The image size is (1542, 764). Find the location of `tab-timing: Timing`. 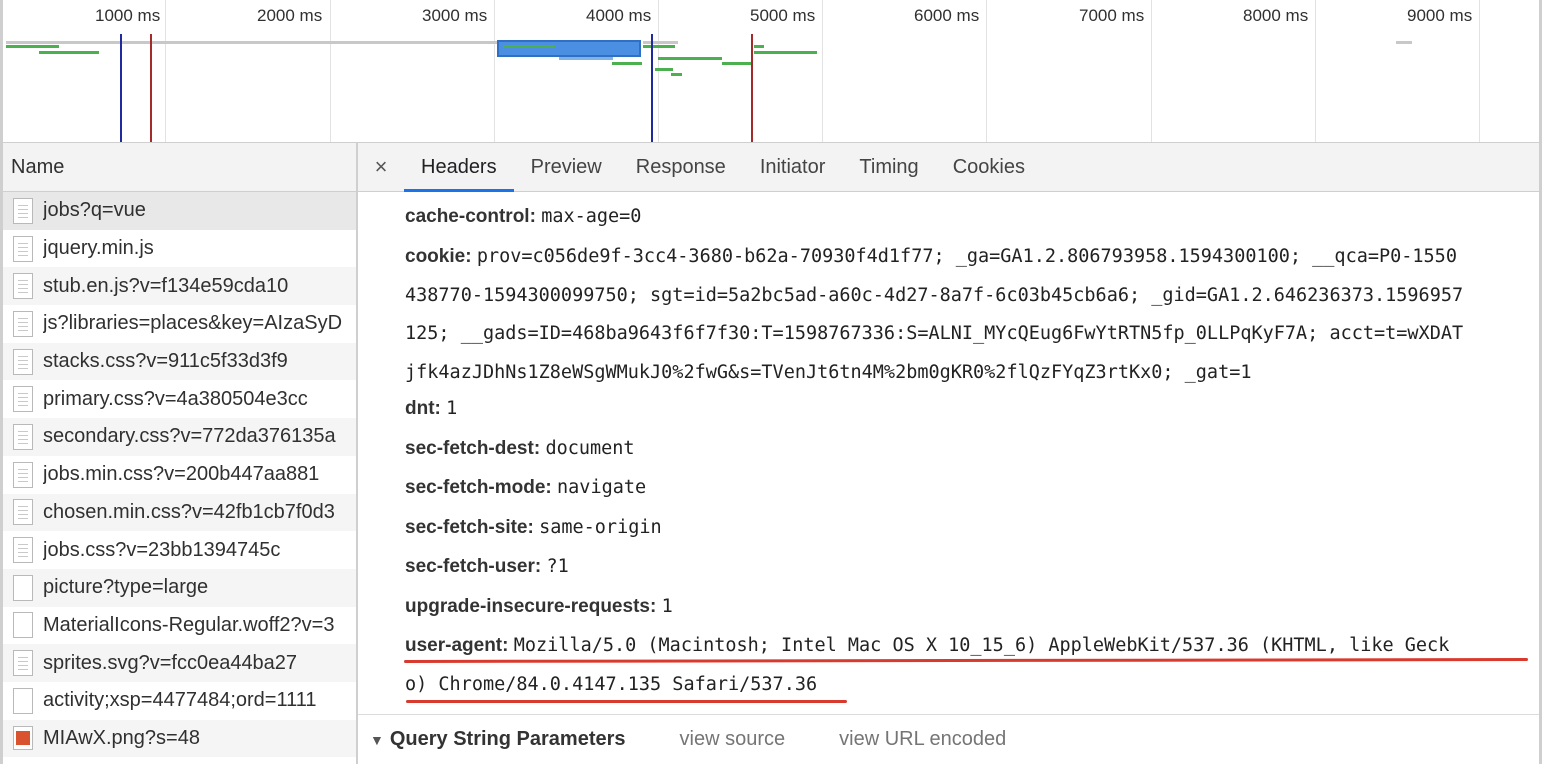

tab-timing: Timing is located at coordinates (888, 167).